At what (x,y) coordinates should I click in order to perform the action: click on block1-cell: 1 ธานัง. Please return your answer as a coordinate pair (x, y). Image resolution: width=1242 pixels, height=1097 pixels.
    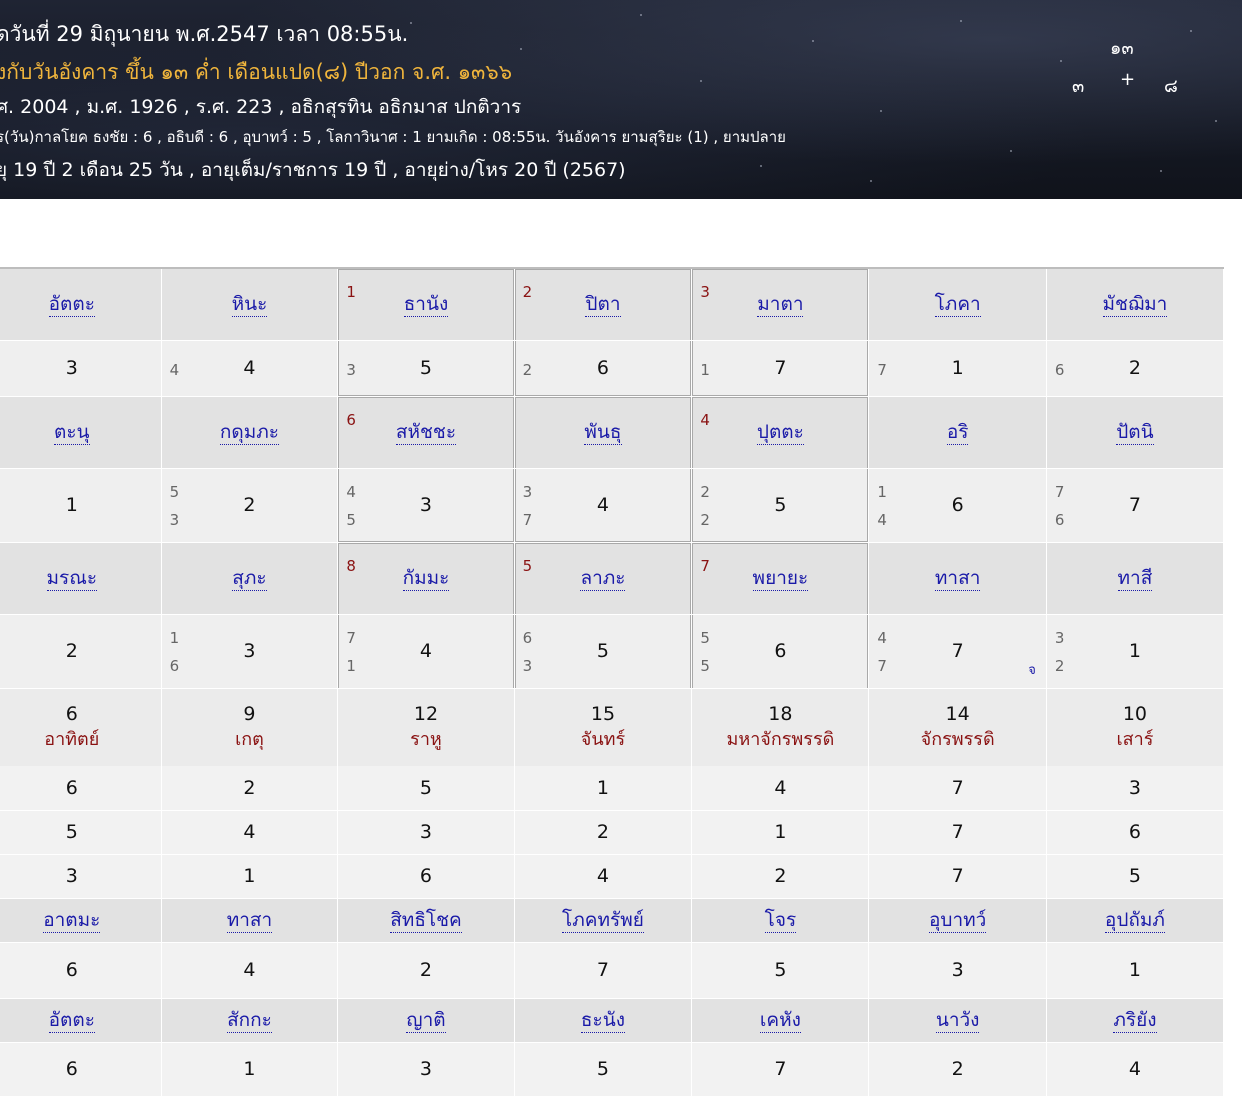
    Looking at the image, I should click on (426, 304).